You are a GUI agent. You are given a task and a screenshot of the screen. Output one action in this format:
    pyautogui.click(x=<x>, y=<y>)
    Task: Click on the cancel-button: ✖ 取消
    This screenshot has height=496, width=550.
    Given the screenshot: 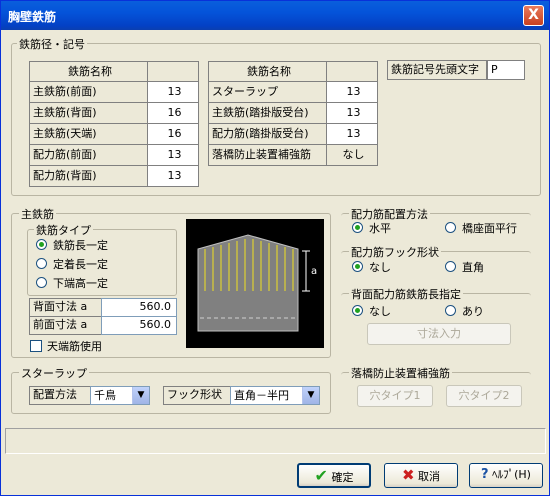 What is the action you would take?
    pyautogui.click(x=421, y=475)
    